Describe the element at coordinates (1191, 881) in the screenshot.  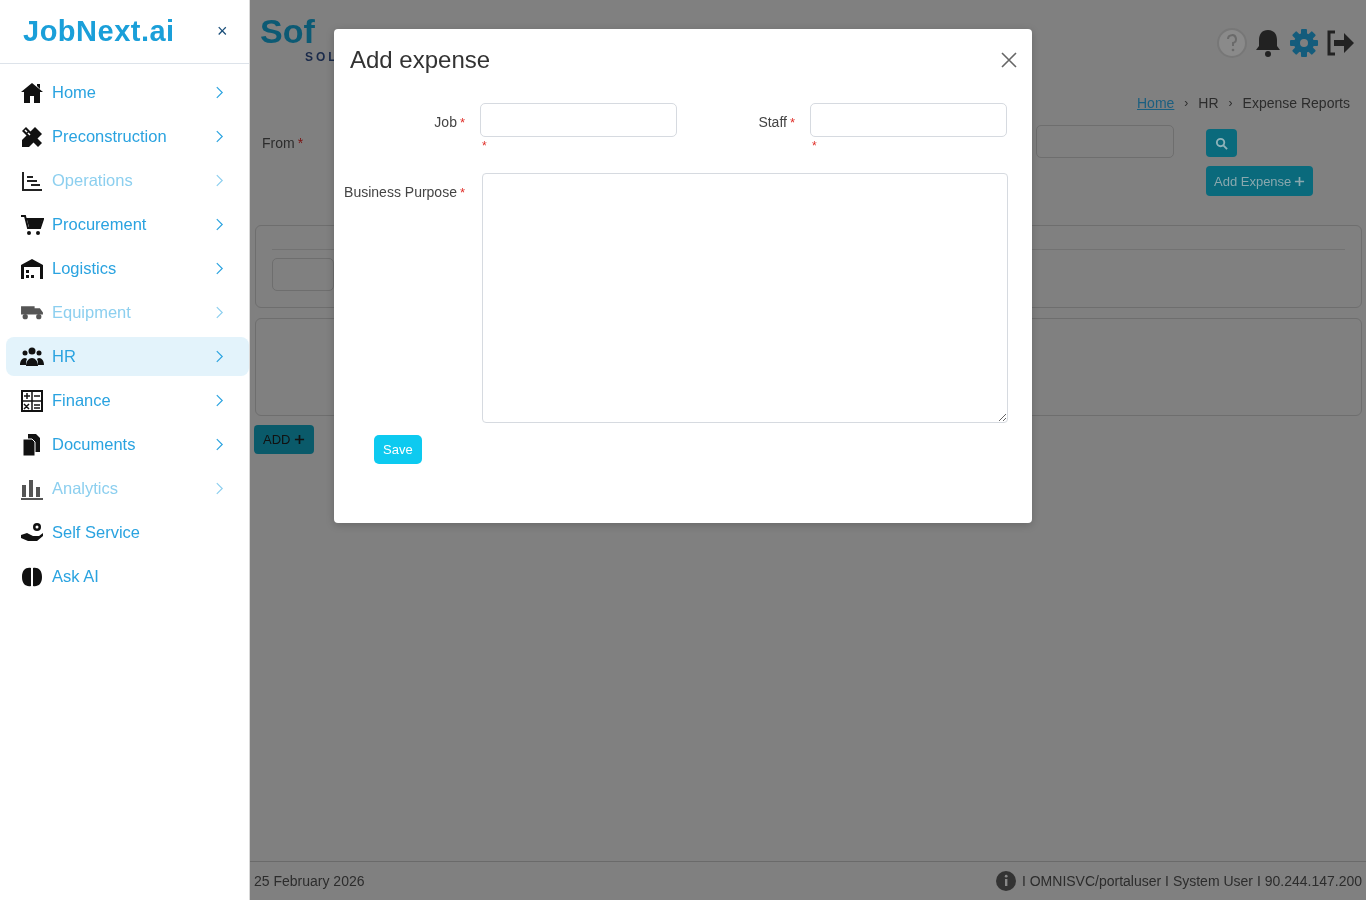
I see `user-info: I OMNISVC/portaluser I System User I 90.244.147.200` at that location.